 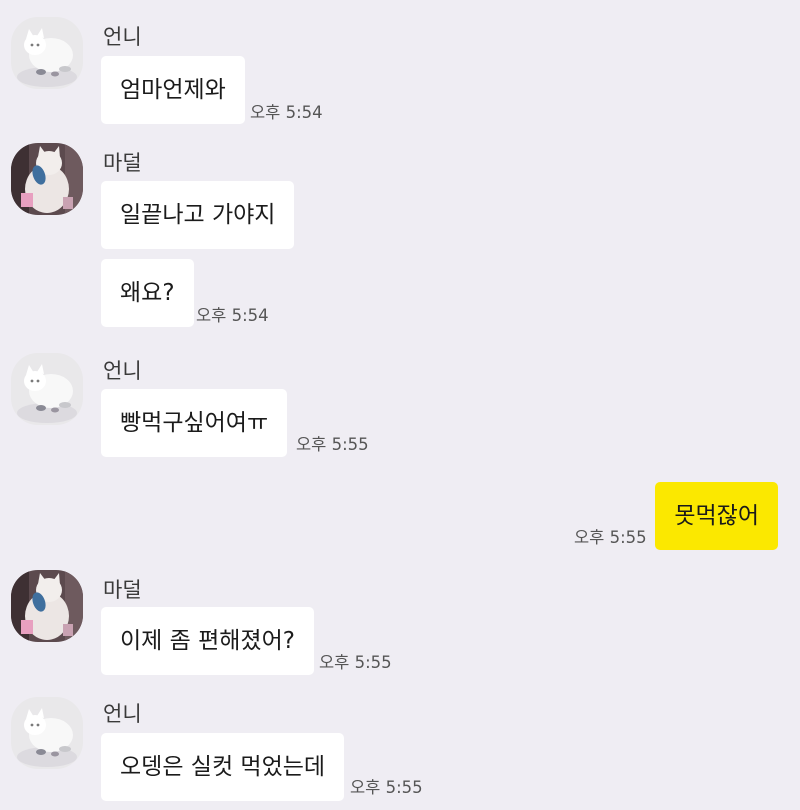 I want to click on message-bubble: 엄마언제와, so click(x=173, y=90).